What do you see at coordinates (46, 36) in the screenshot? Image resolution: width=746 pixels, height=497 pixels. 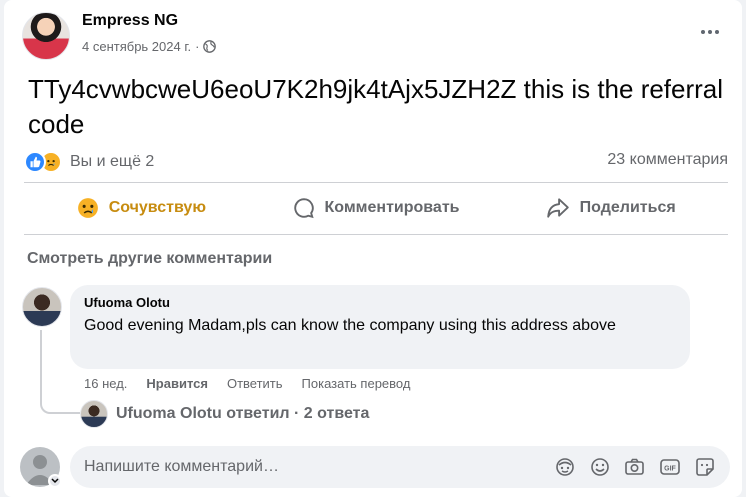 I see `author-avatar` at bounding box center [46, 36].